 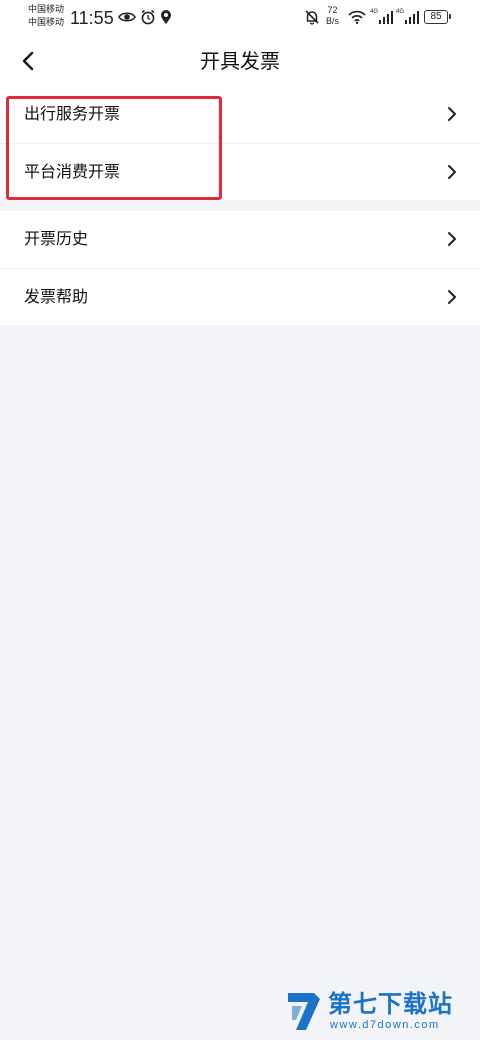 I want to click on signal-2-label: 4G, so click(x=400, y=12).